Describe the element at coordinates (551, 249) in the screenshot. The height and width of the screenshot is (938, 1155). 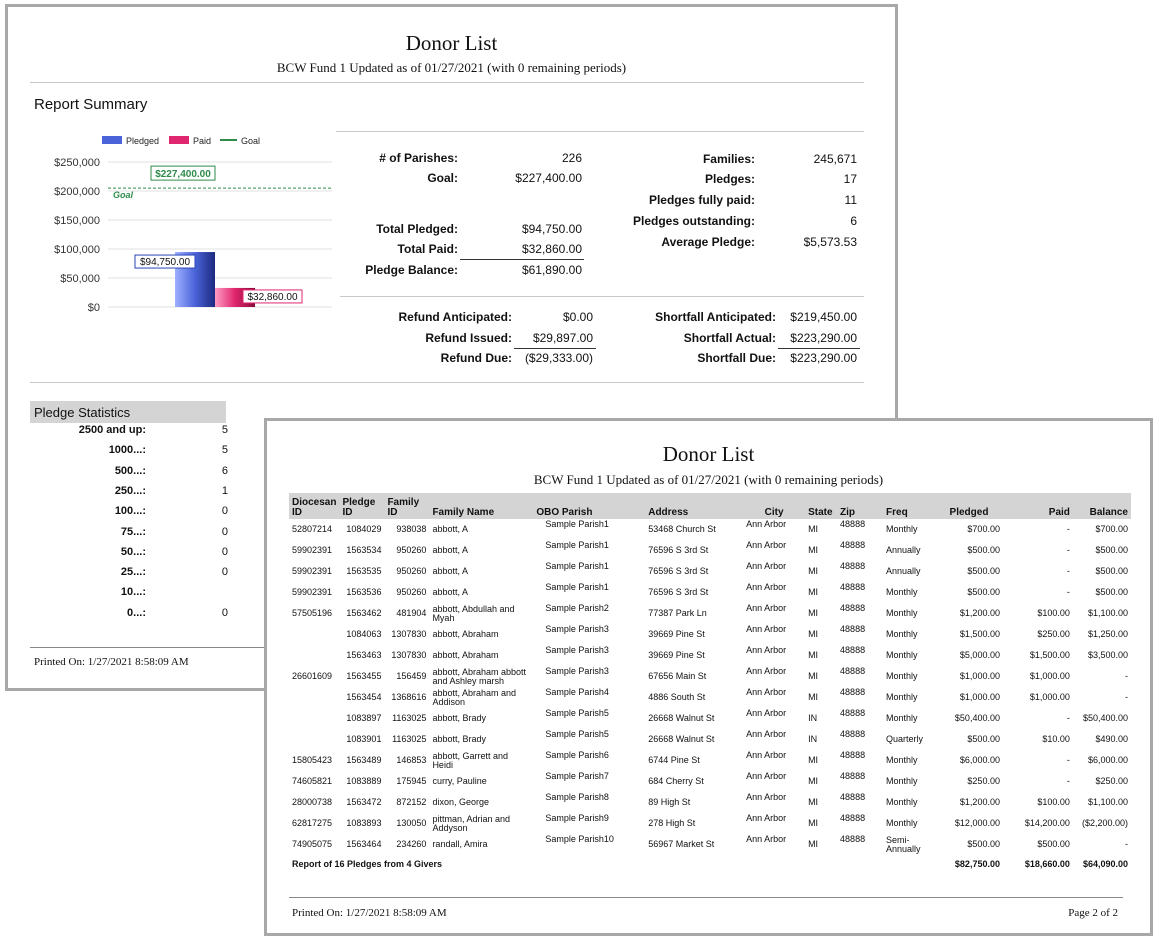
I see `summary-value: $32,860.00` at that location.